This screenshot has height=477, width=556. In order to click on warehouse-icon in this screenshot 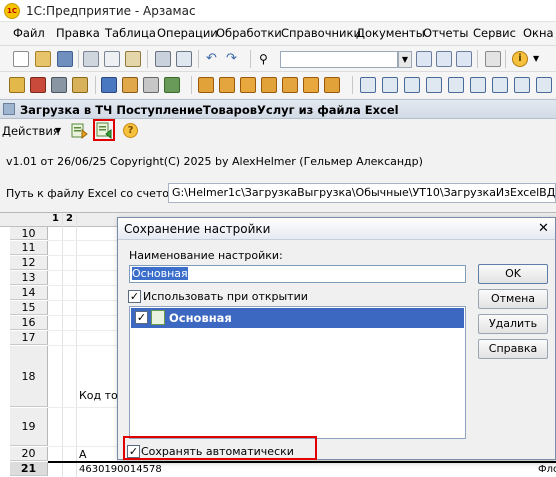, I will do `click(59, 85)`.